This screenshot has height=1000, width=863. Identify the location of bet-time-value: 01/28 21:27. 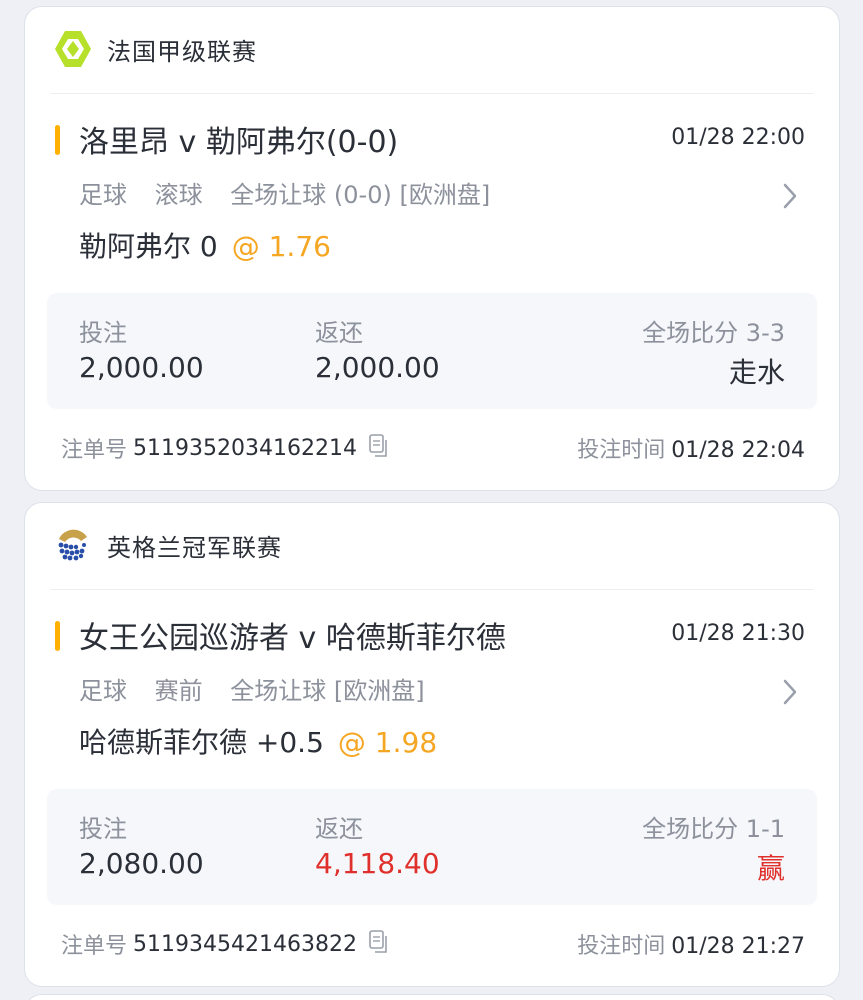
(738, 946).